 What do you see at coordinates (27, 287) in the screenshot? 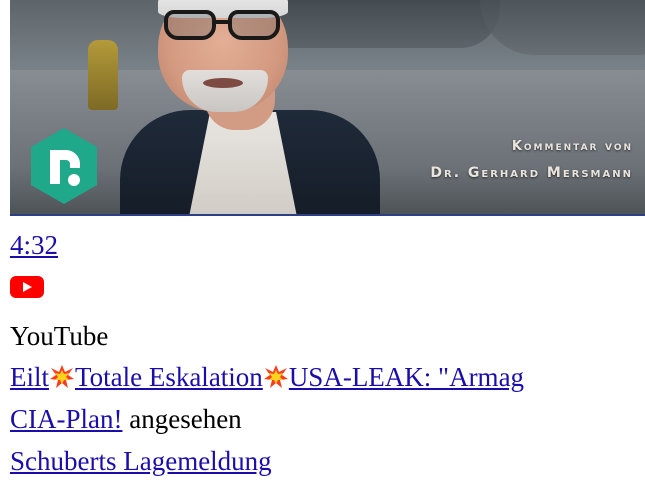
I see `youtube-icon` at bounding box center [27, 287].